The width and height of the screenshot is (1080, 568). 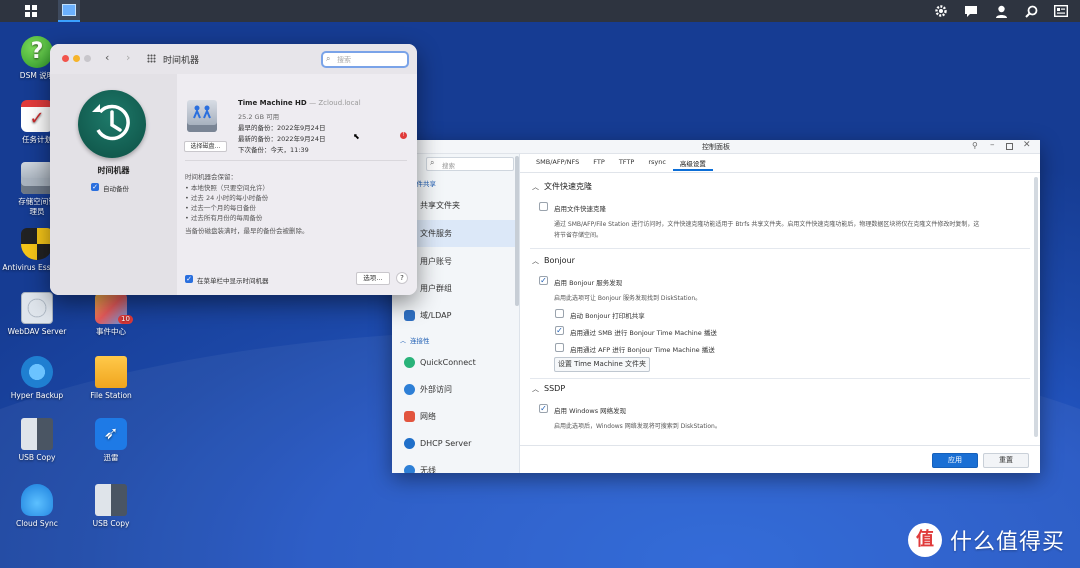 I want to click on section-fast-clone: ︿ 文件快速克隆, so click(x=562, y=186).